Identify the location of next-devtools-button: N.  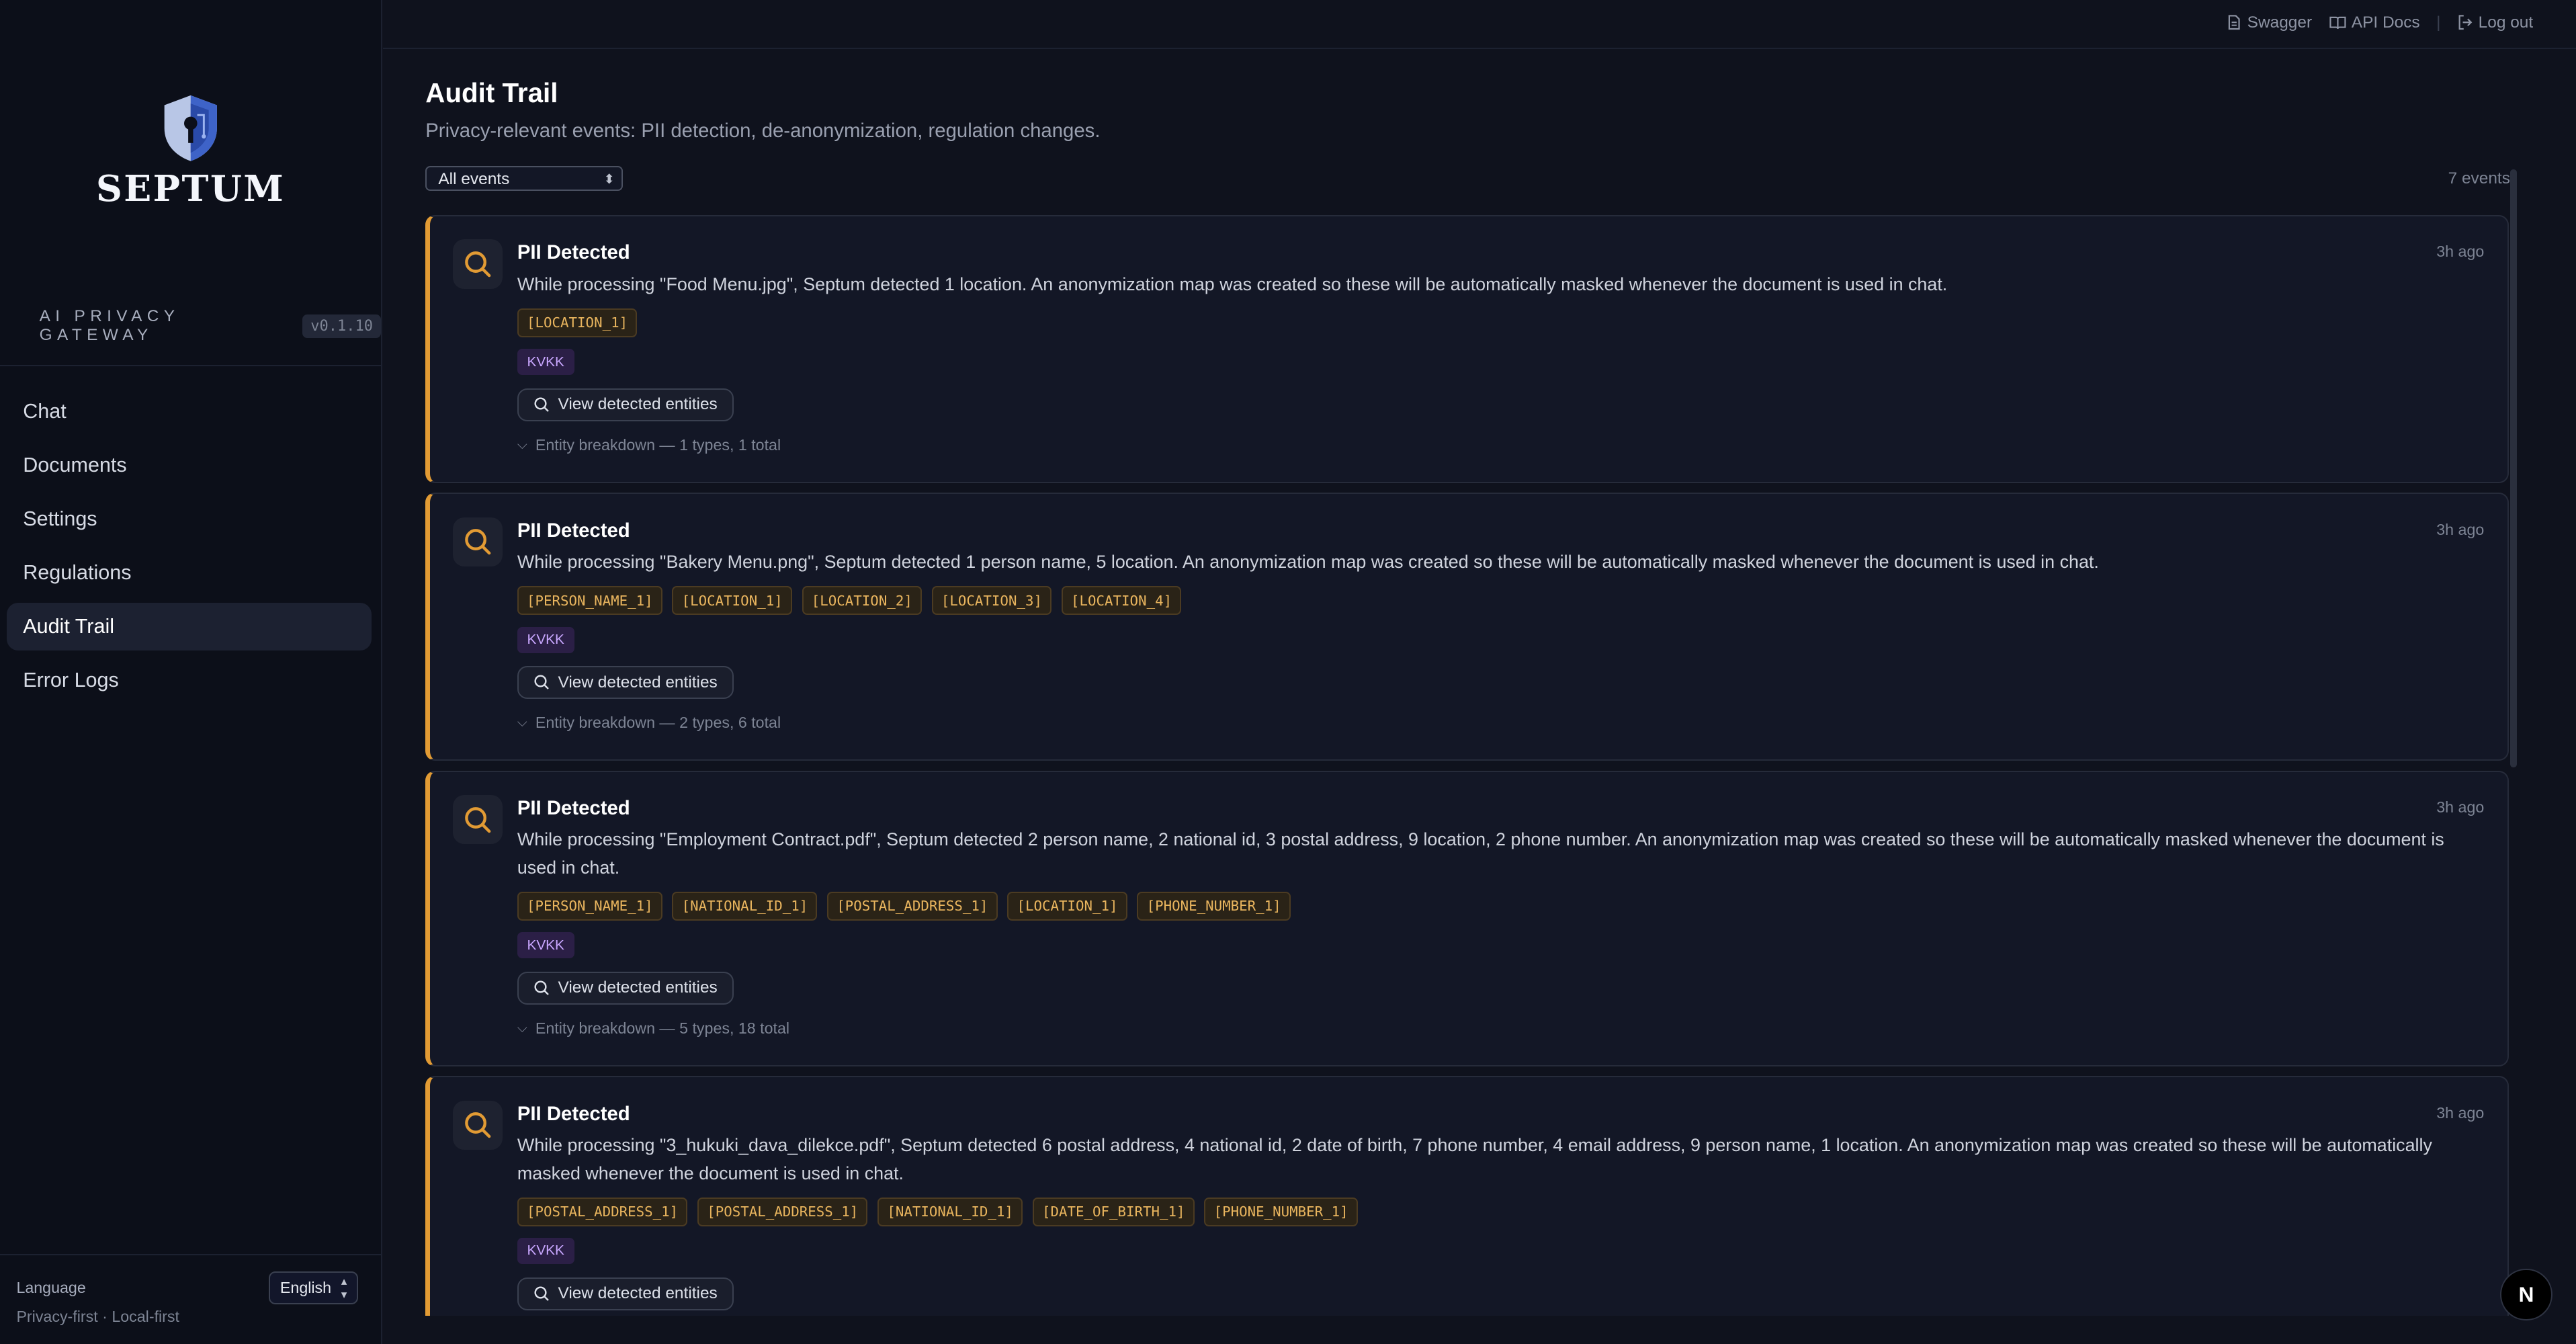
(2526, 1294).